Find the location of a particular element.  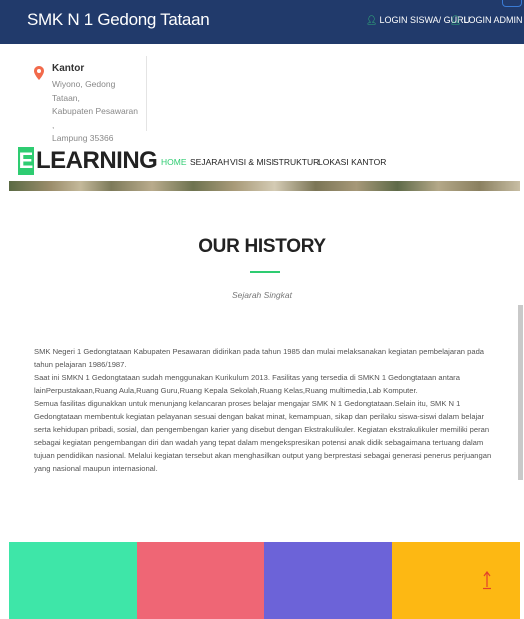

nav-lokasi-kantor: LOKASI KANTOR is located at coordinates (352, 162).